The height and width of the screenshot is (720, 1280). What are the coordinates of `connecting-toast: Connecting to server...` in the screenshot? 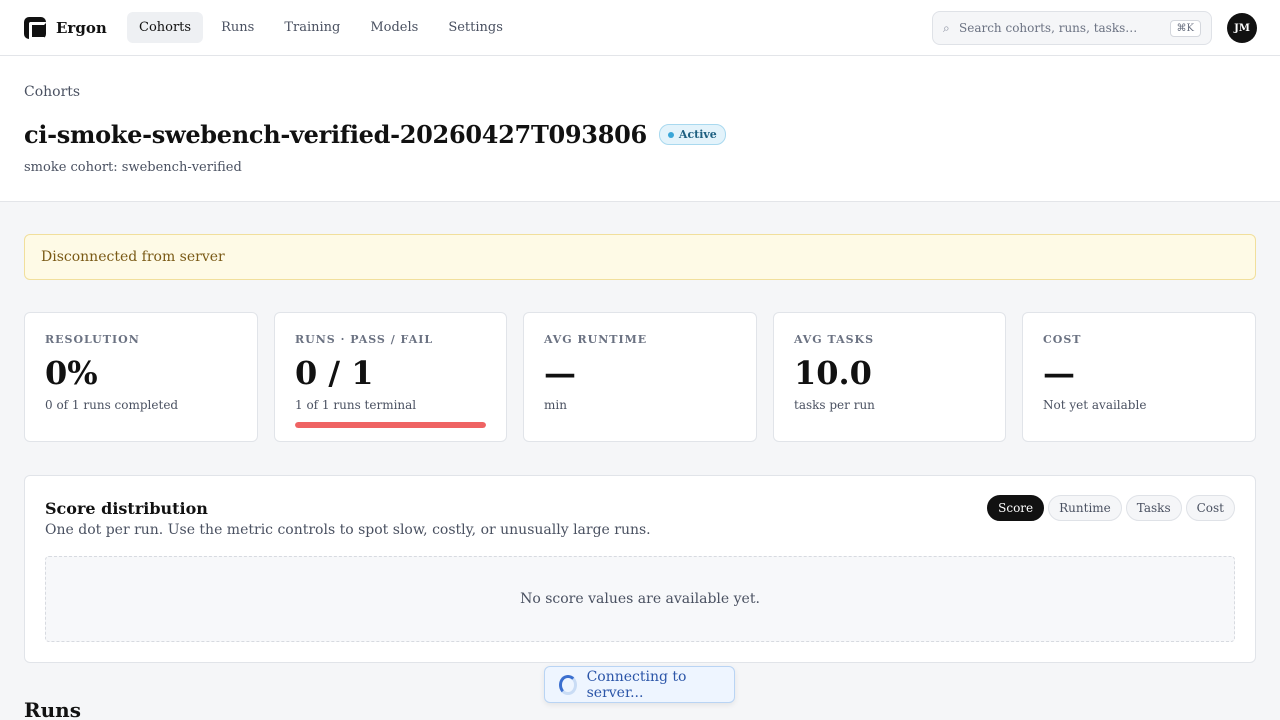 It's located at (639, 684).